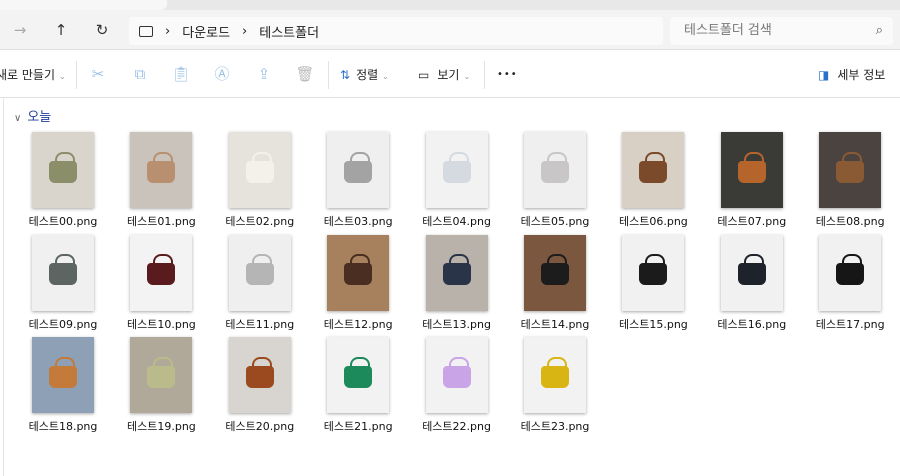  Describe the element at coordinates (260, 221) in the screenshot. I see `file-name: 테스트02.png` at that location.